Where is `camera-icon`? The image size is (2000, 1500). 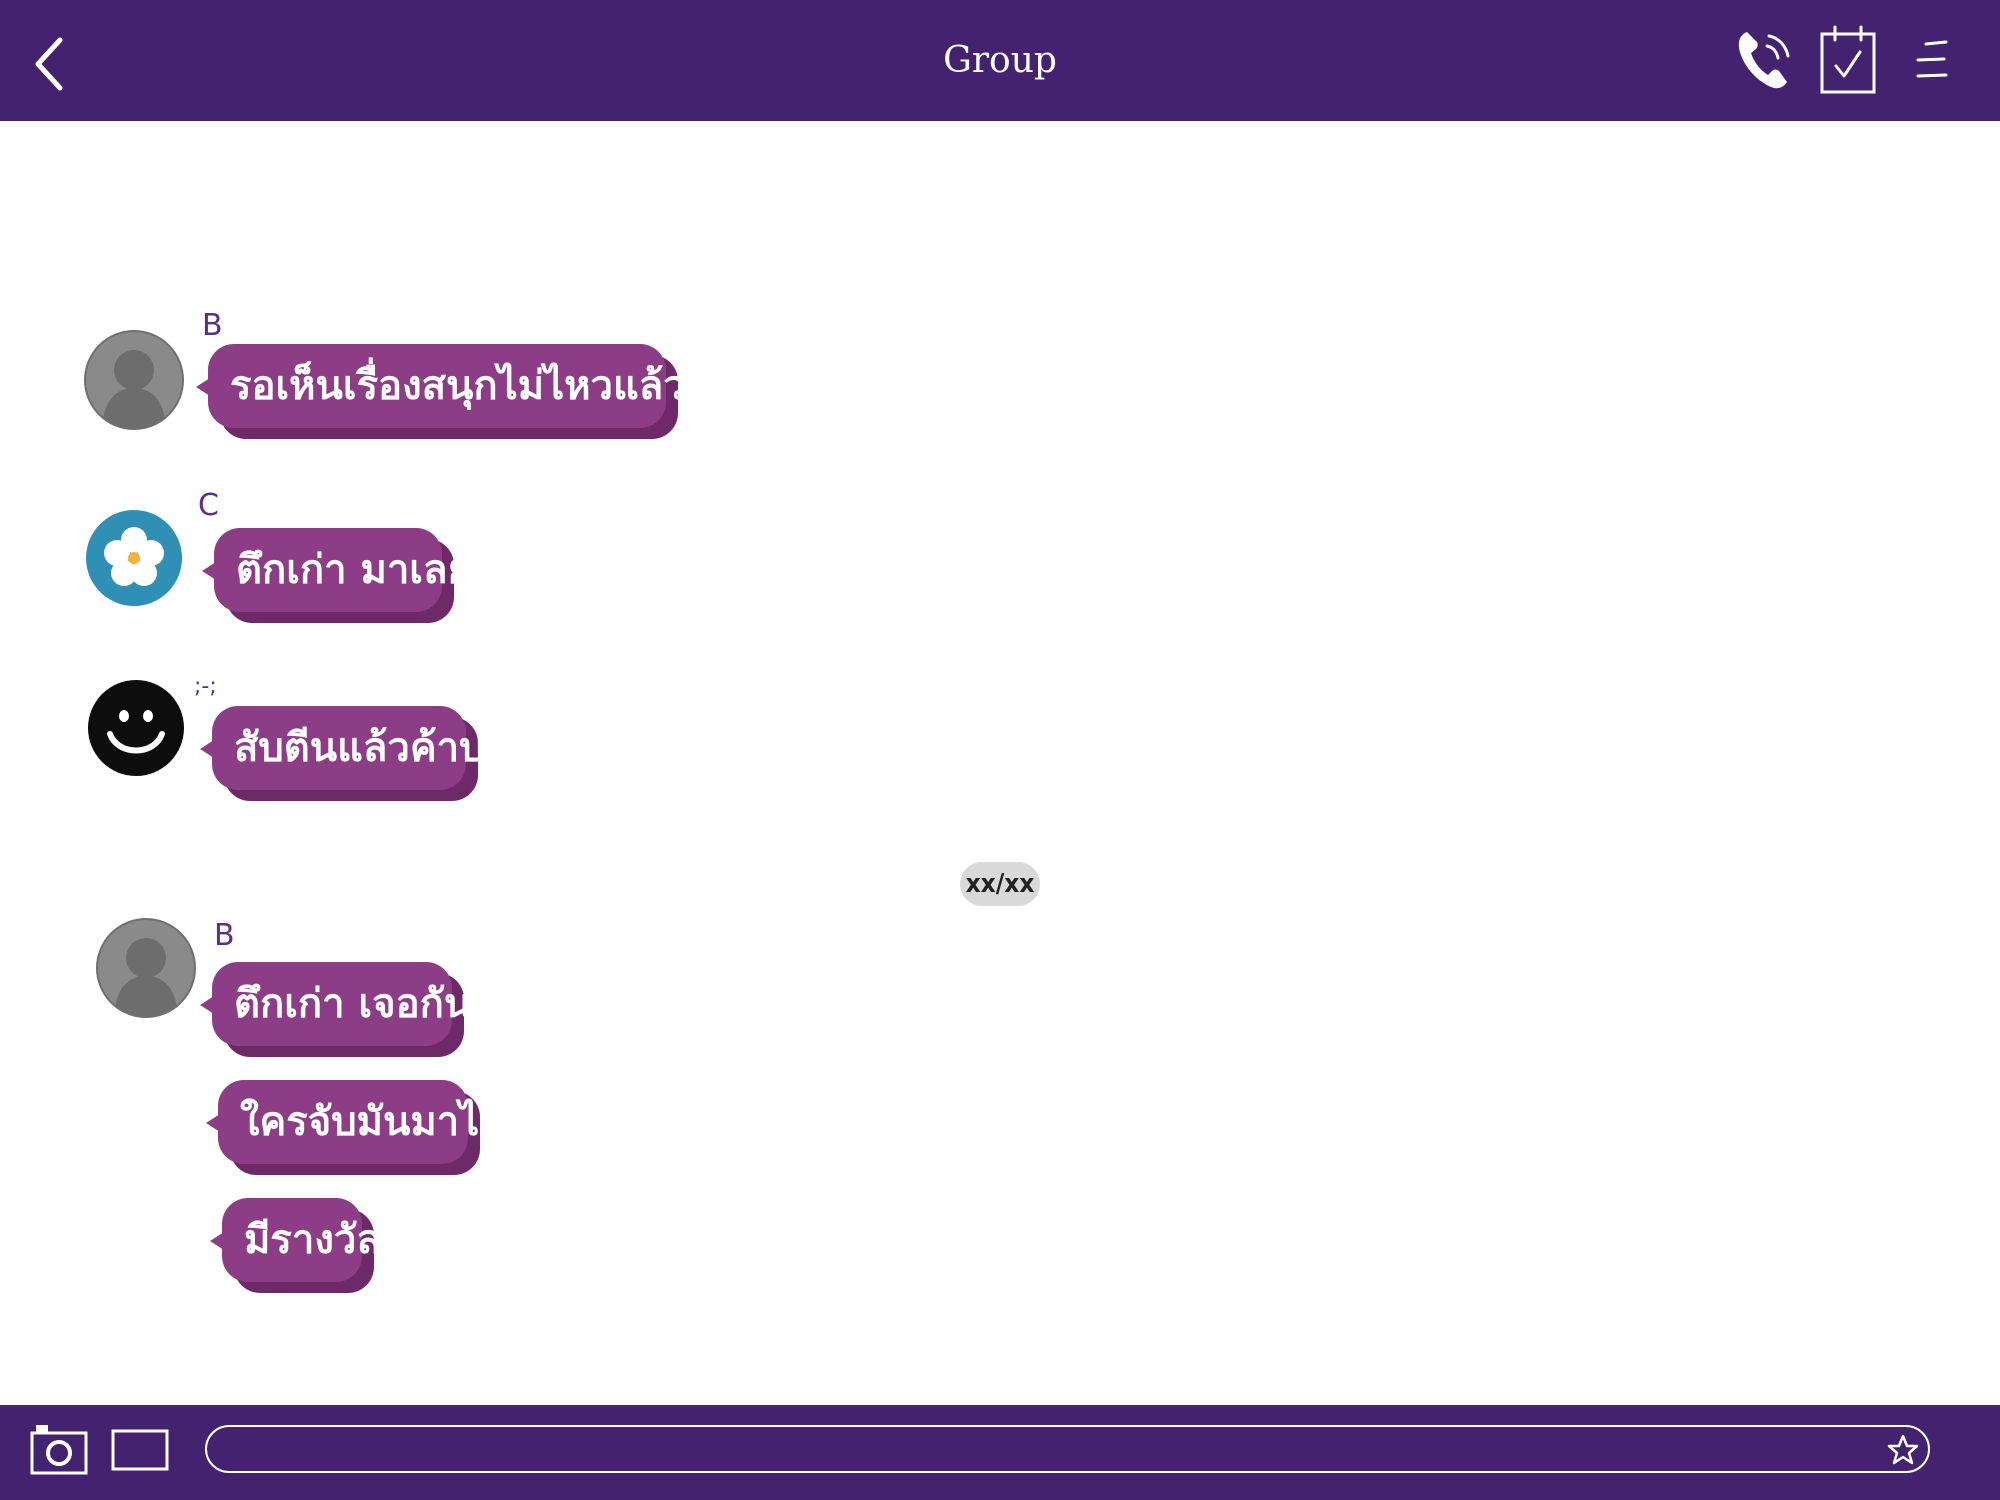
camera-icon is located at coordinates (59, 1450).